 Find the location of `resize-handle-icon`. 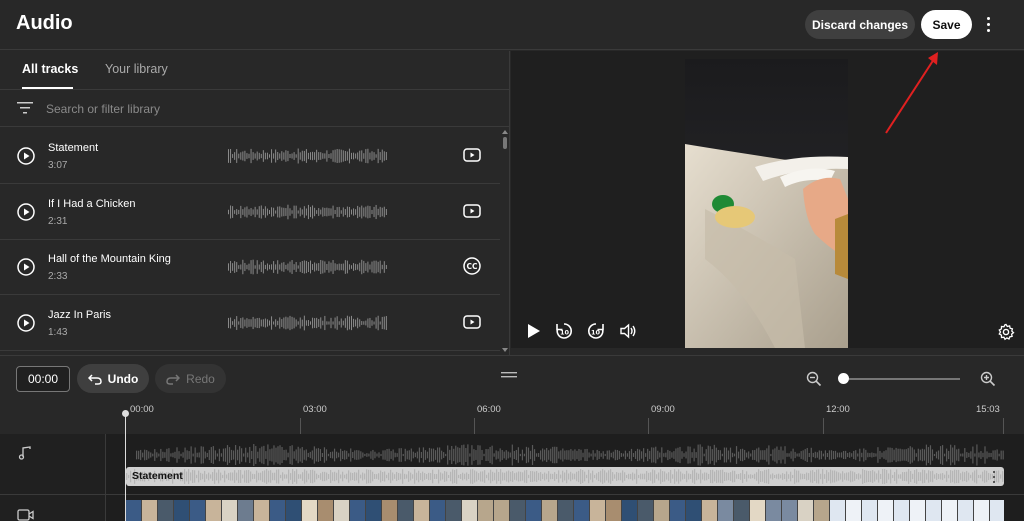

resize-handle-icon is located at coordinates (509, 375).